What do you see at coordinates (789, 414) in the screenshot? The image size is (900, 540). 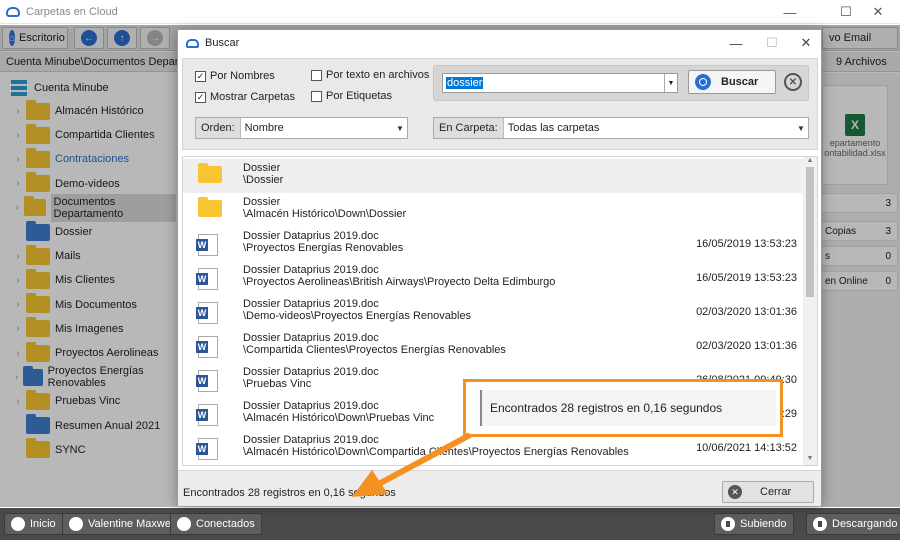 I see `result-date: :29` at bounding box center [789, 414].